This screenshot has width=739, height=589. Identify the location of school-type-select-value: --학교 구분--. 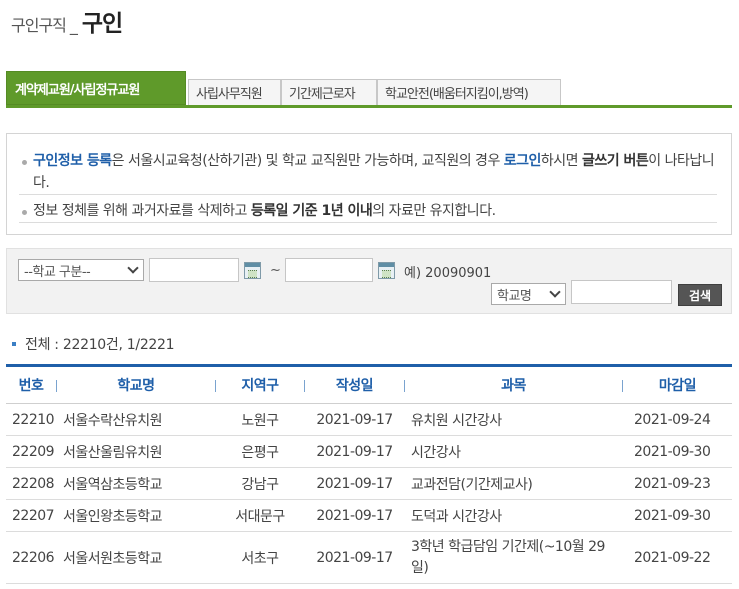
(57, 272).